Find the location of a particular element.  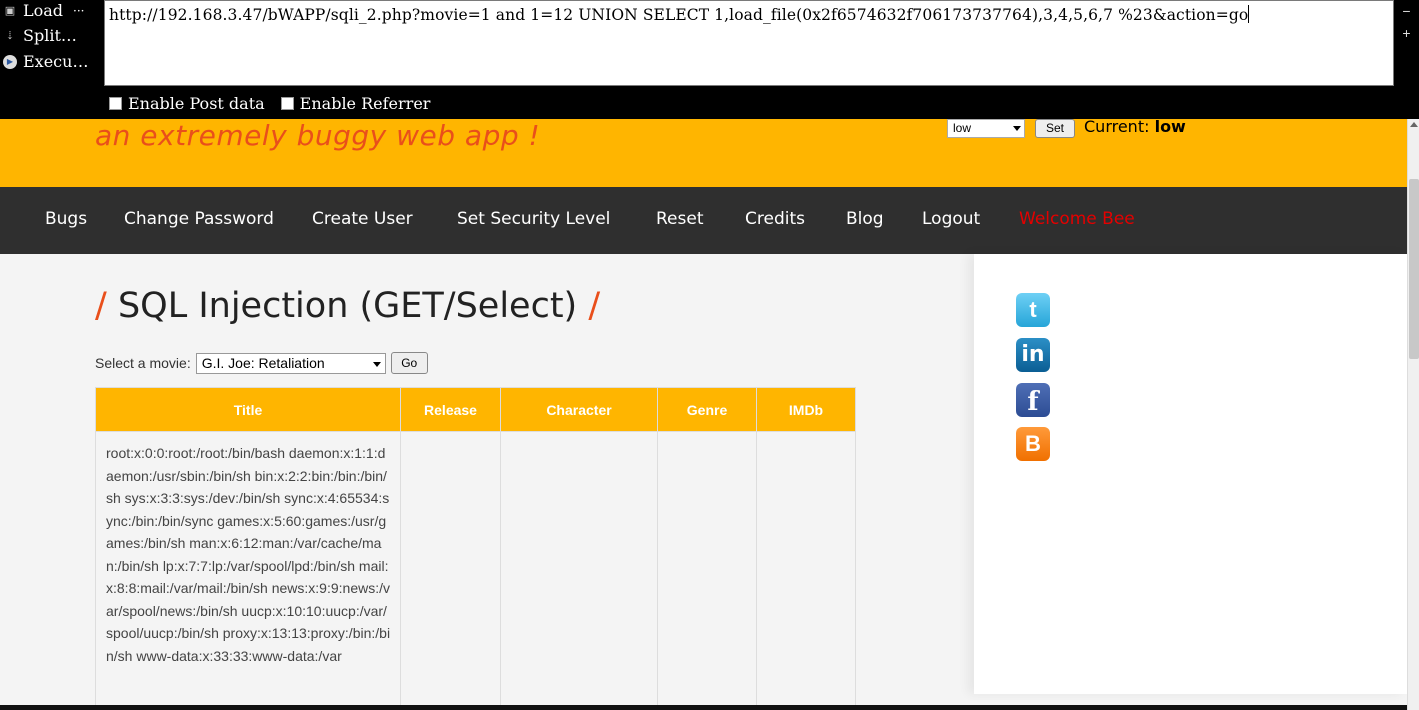

col-release: Release is located at coordinates (450, 409).